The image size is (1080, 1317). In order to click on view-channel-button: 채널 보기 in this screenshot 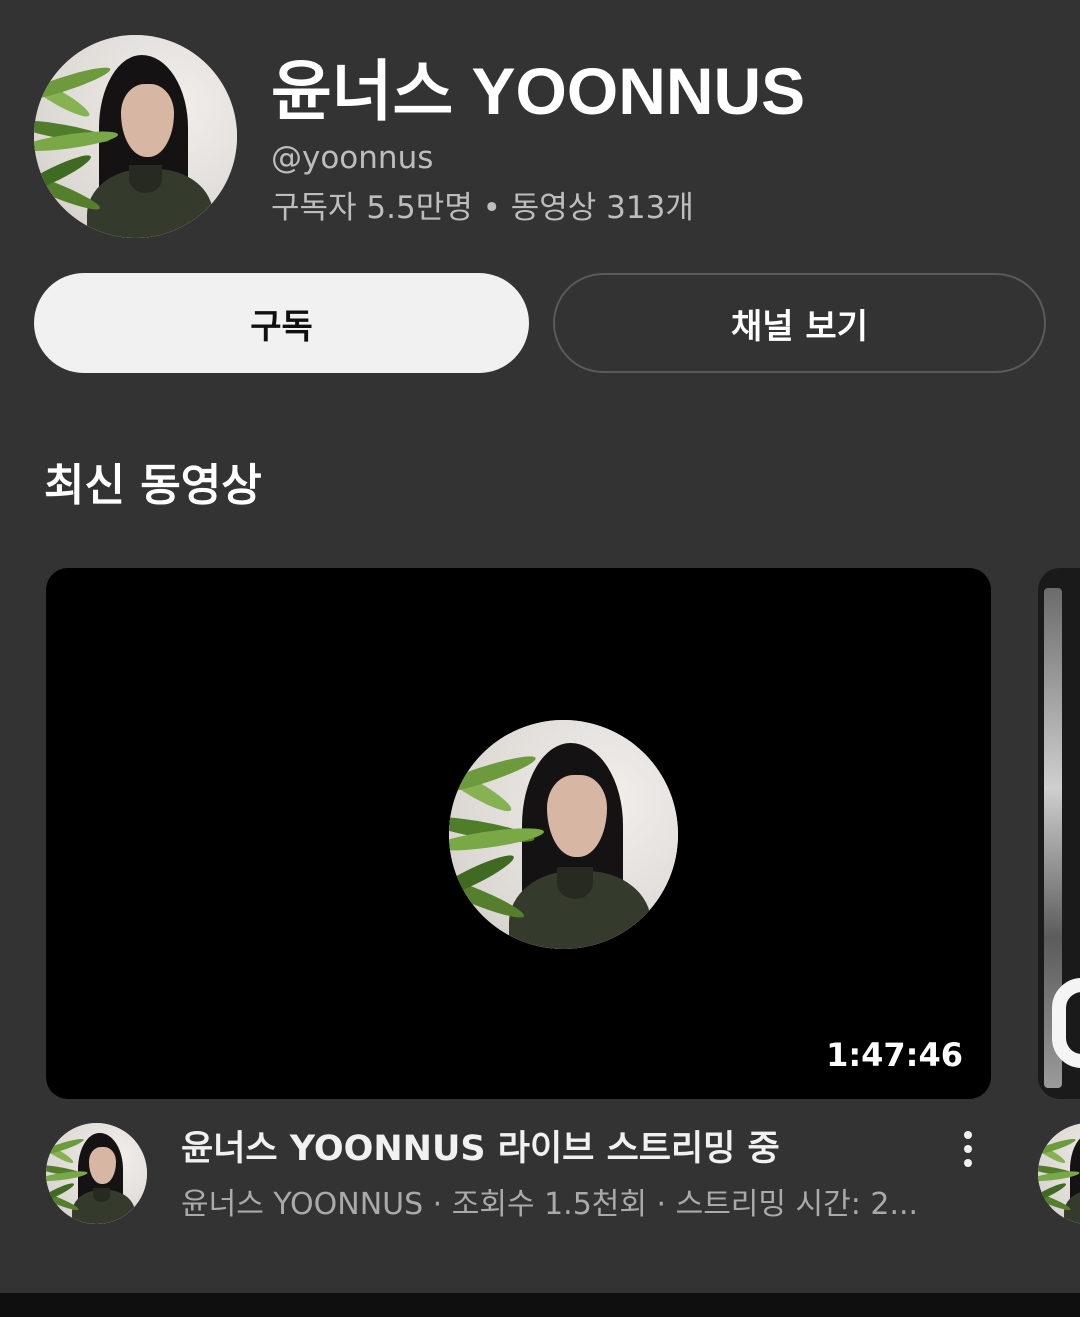, I will do `click(799, 323)`.